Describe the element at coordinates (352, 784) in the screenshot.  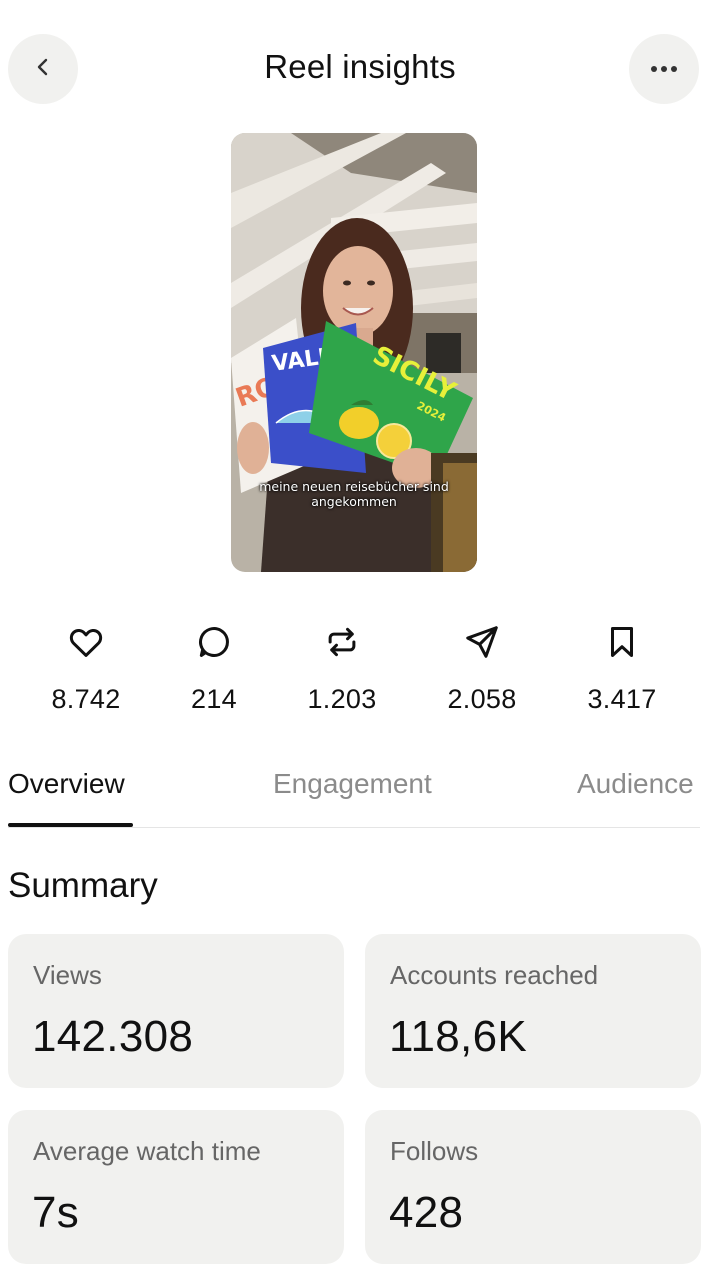
I see `tab-engagement: Engagement` at that location.